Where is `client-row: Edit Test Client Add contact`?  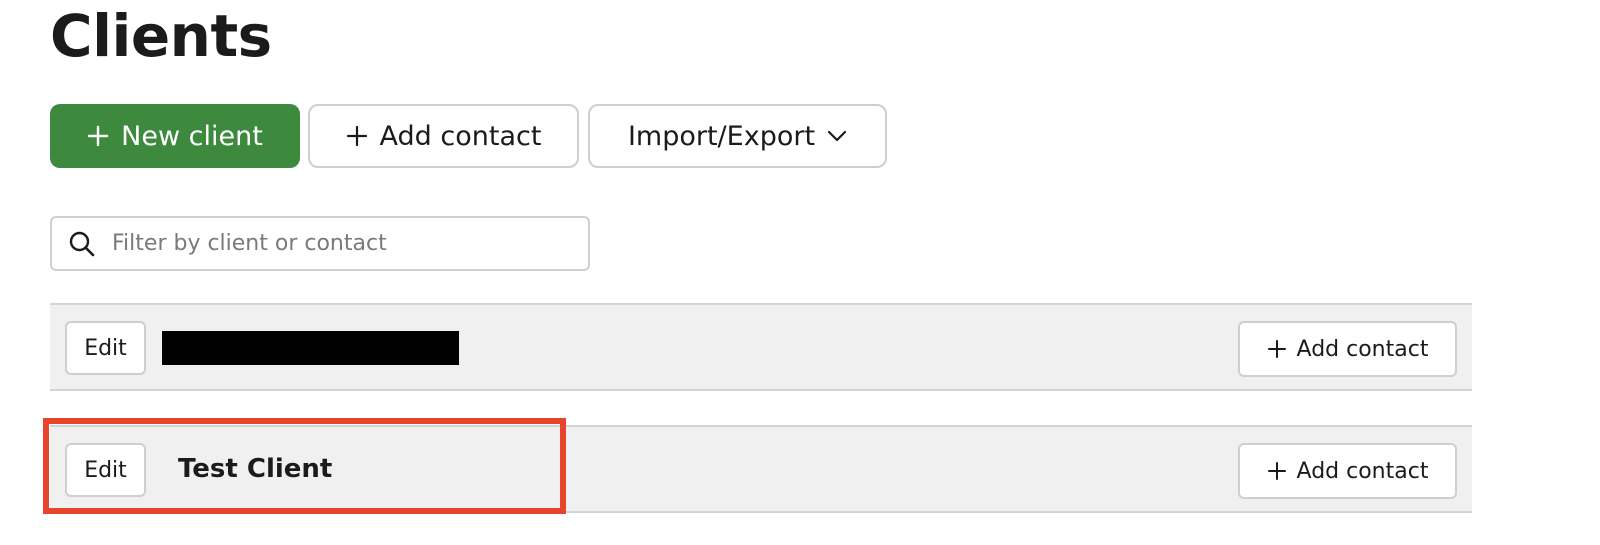
client-row: Edit Test Client Add contact is located at coordinates (761, 469).